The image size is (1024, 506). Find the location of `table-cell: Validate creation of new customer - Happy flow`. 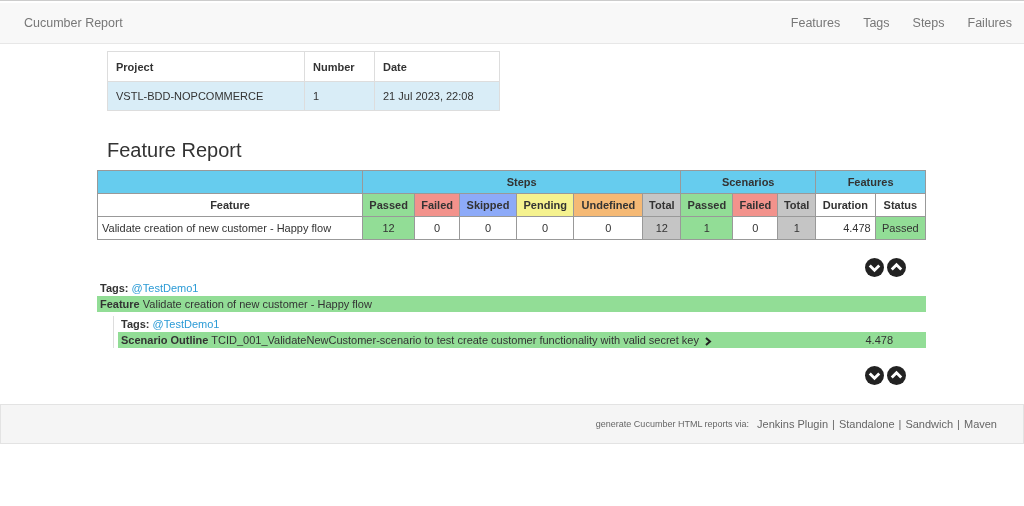

table-cell: Validate creation of new customer - Happy flow is located at coordinates (230, 228).